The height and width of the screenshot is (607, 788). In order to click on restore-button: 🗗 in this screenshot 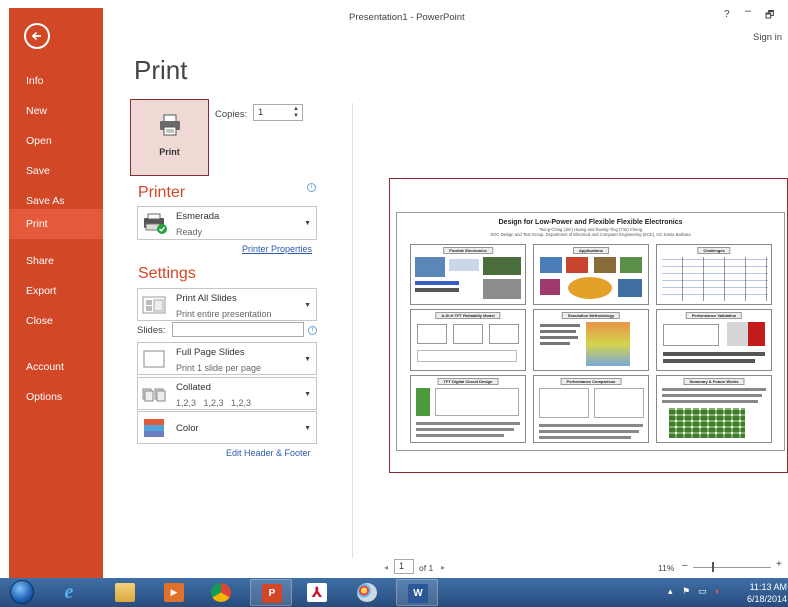, I will do `click(769, 16)`.